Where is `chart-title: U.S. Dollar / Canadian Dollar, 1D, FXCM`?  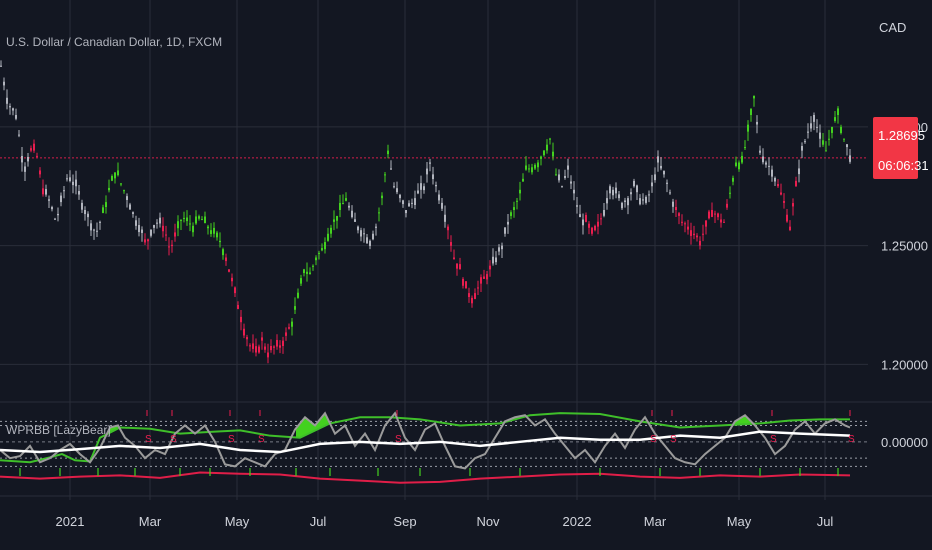
chart-title: U.S. Dollar / Canadian Dollar, 1D, FXCM is located at coordinates (114, 42).